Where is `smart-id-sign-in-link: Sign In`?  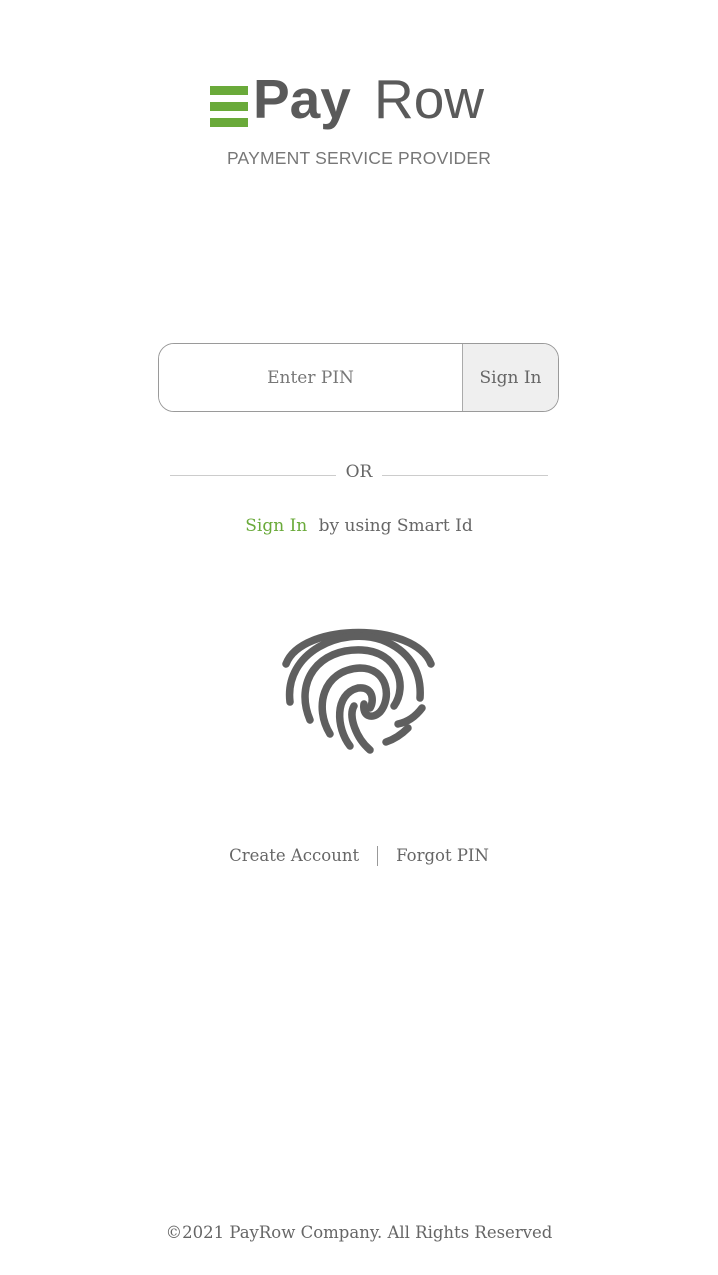
smart-id-sign-in-link: Sign In is located at coordinates (276, 526).